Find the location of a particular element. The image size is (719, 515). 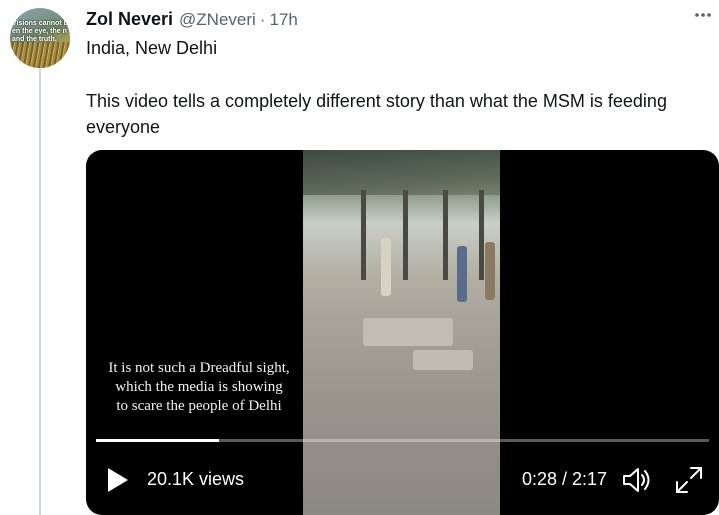

fullscreen-icon is located at coordinates (689, 480).